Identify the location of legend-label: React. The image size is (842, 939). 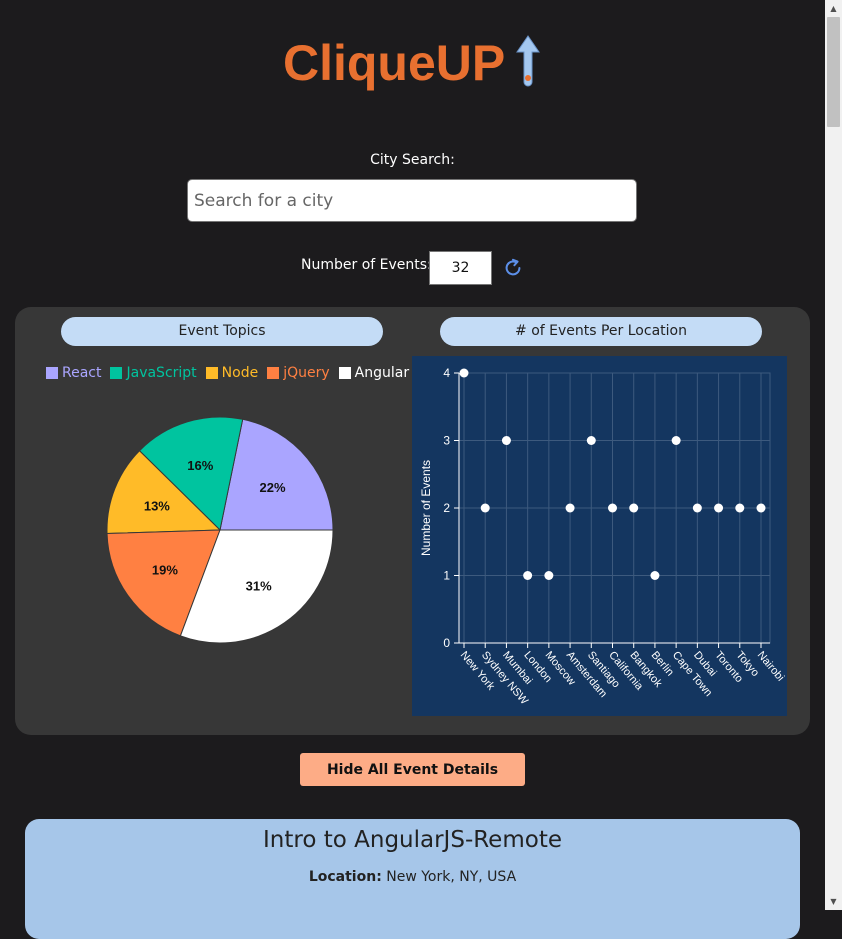
(82, 373).